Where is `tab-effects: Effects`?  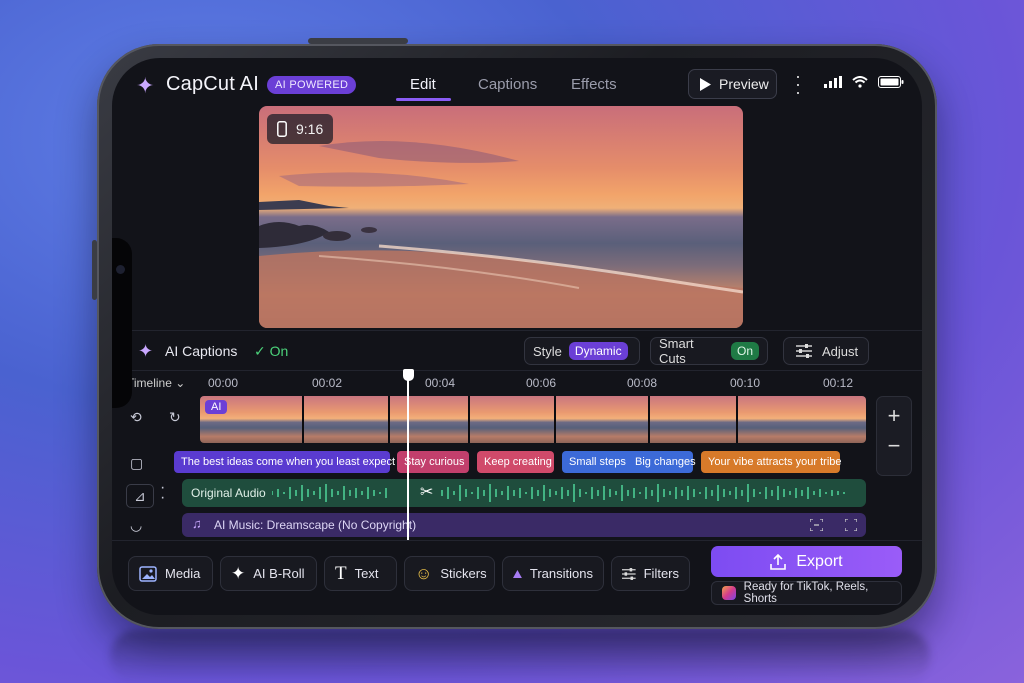 tab-effects: Effects is located at coordinates (594, 84).